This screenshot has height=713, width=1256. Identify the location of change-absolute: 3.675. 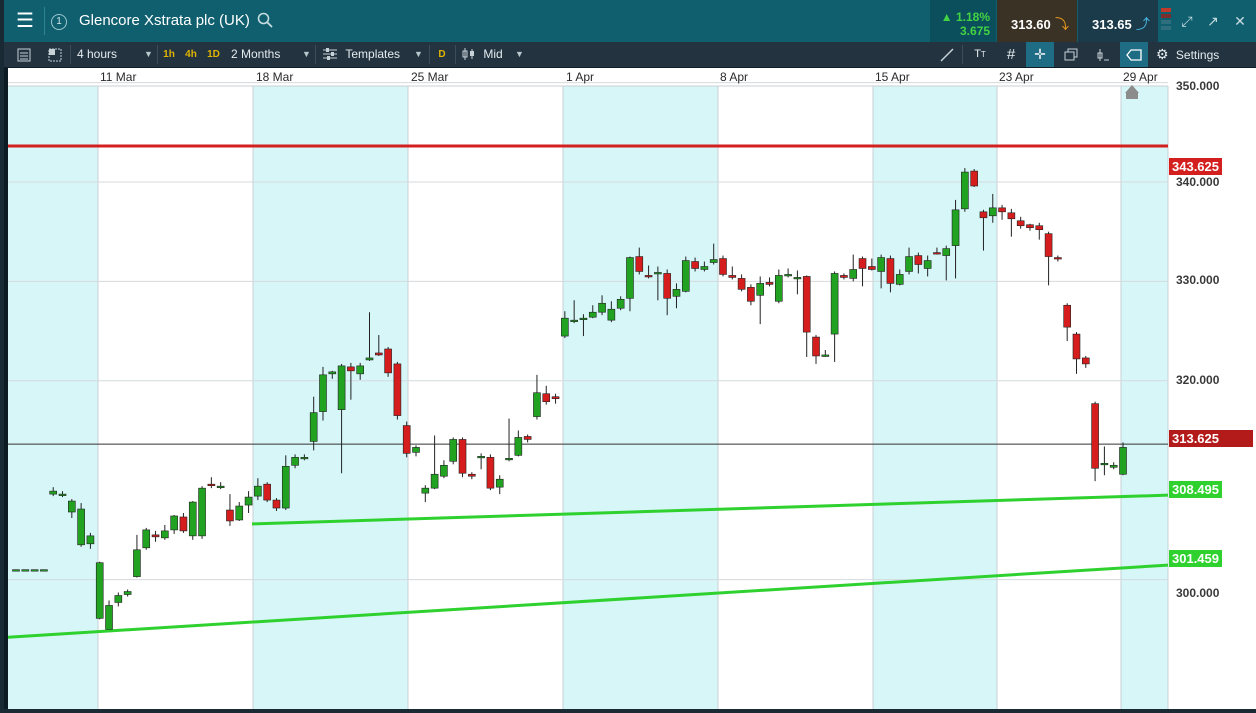
(974, 31).